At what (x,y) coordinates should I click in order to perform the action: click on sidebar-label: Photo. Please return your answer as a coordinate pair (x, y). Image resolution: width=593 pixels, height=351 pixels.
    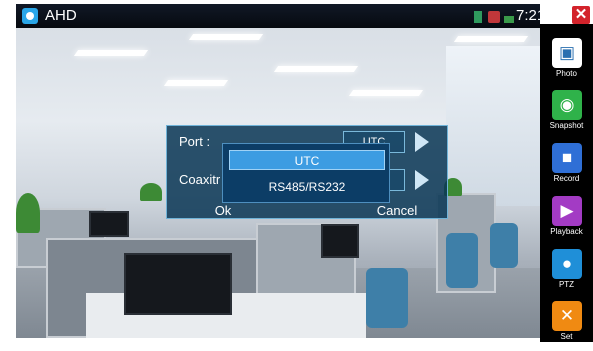
    Looking at the image, I should click on (566, 73).